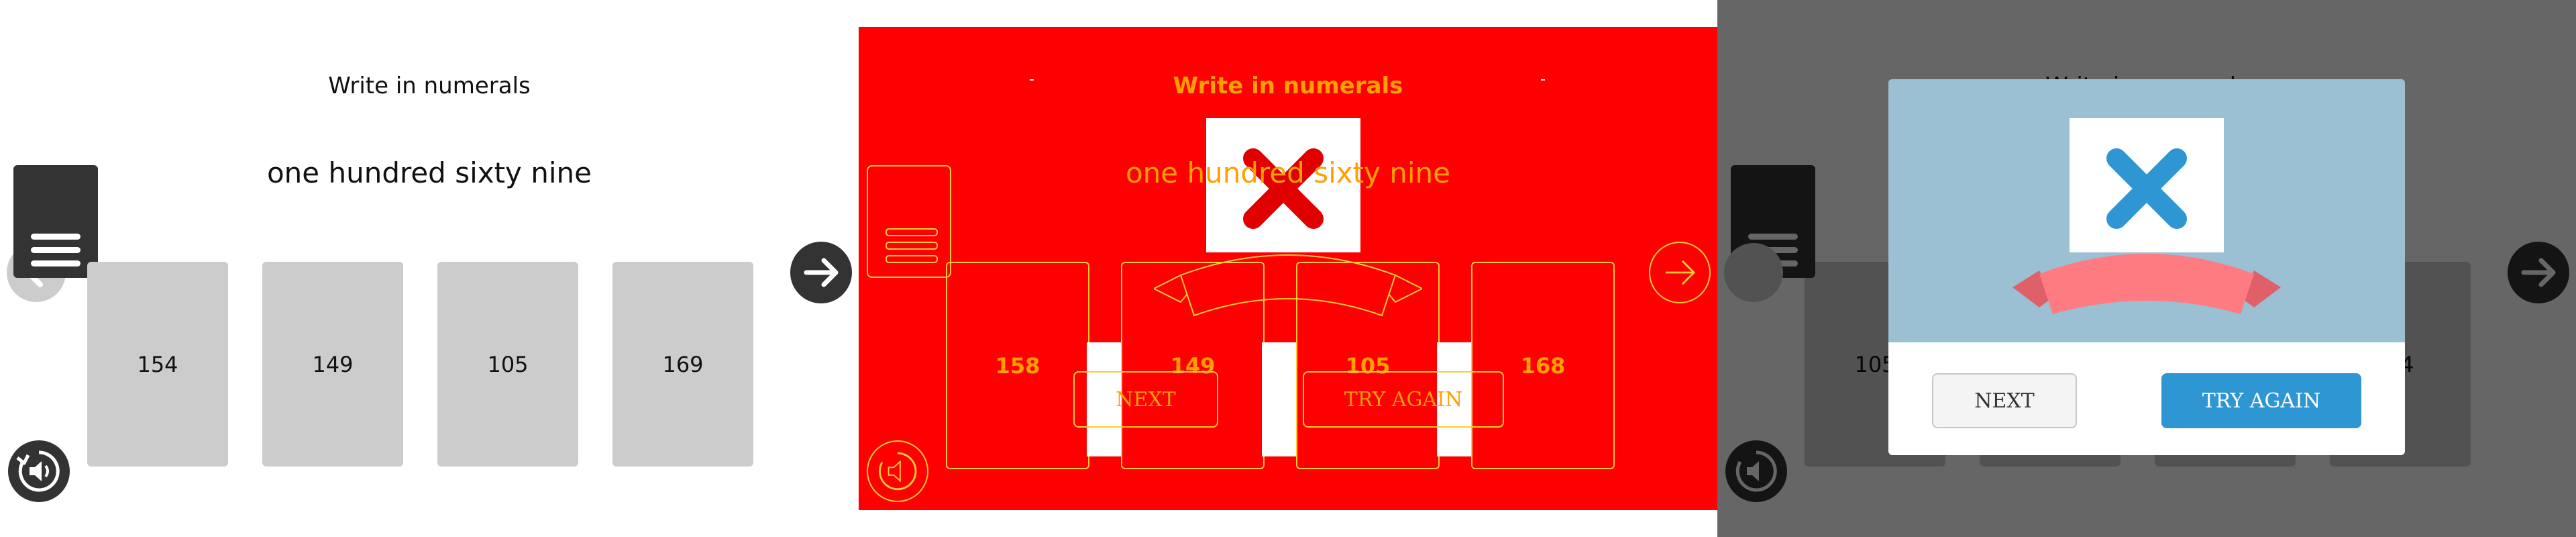  Describe the element at coordinates (1403, 399) in the screenshot. I see `try-again-button-outline: TRY AGAIN` at that location.